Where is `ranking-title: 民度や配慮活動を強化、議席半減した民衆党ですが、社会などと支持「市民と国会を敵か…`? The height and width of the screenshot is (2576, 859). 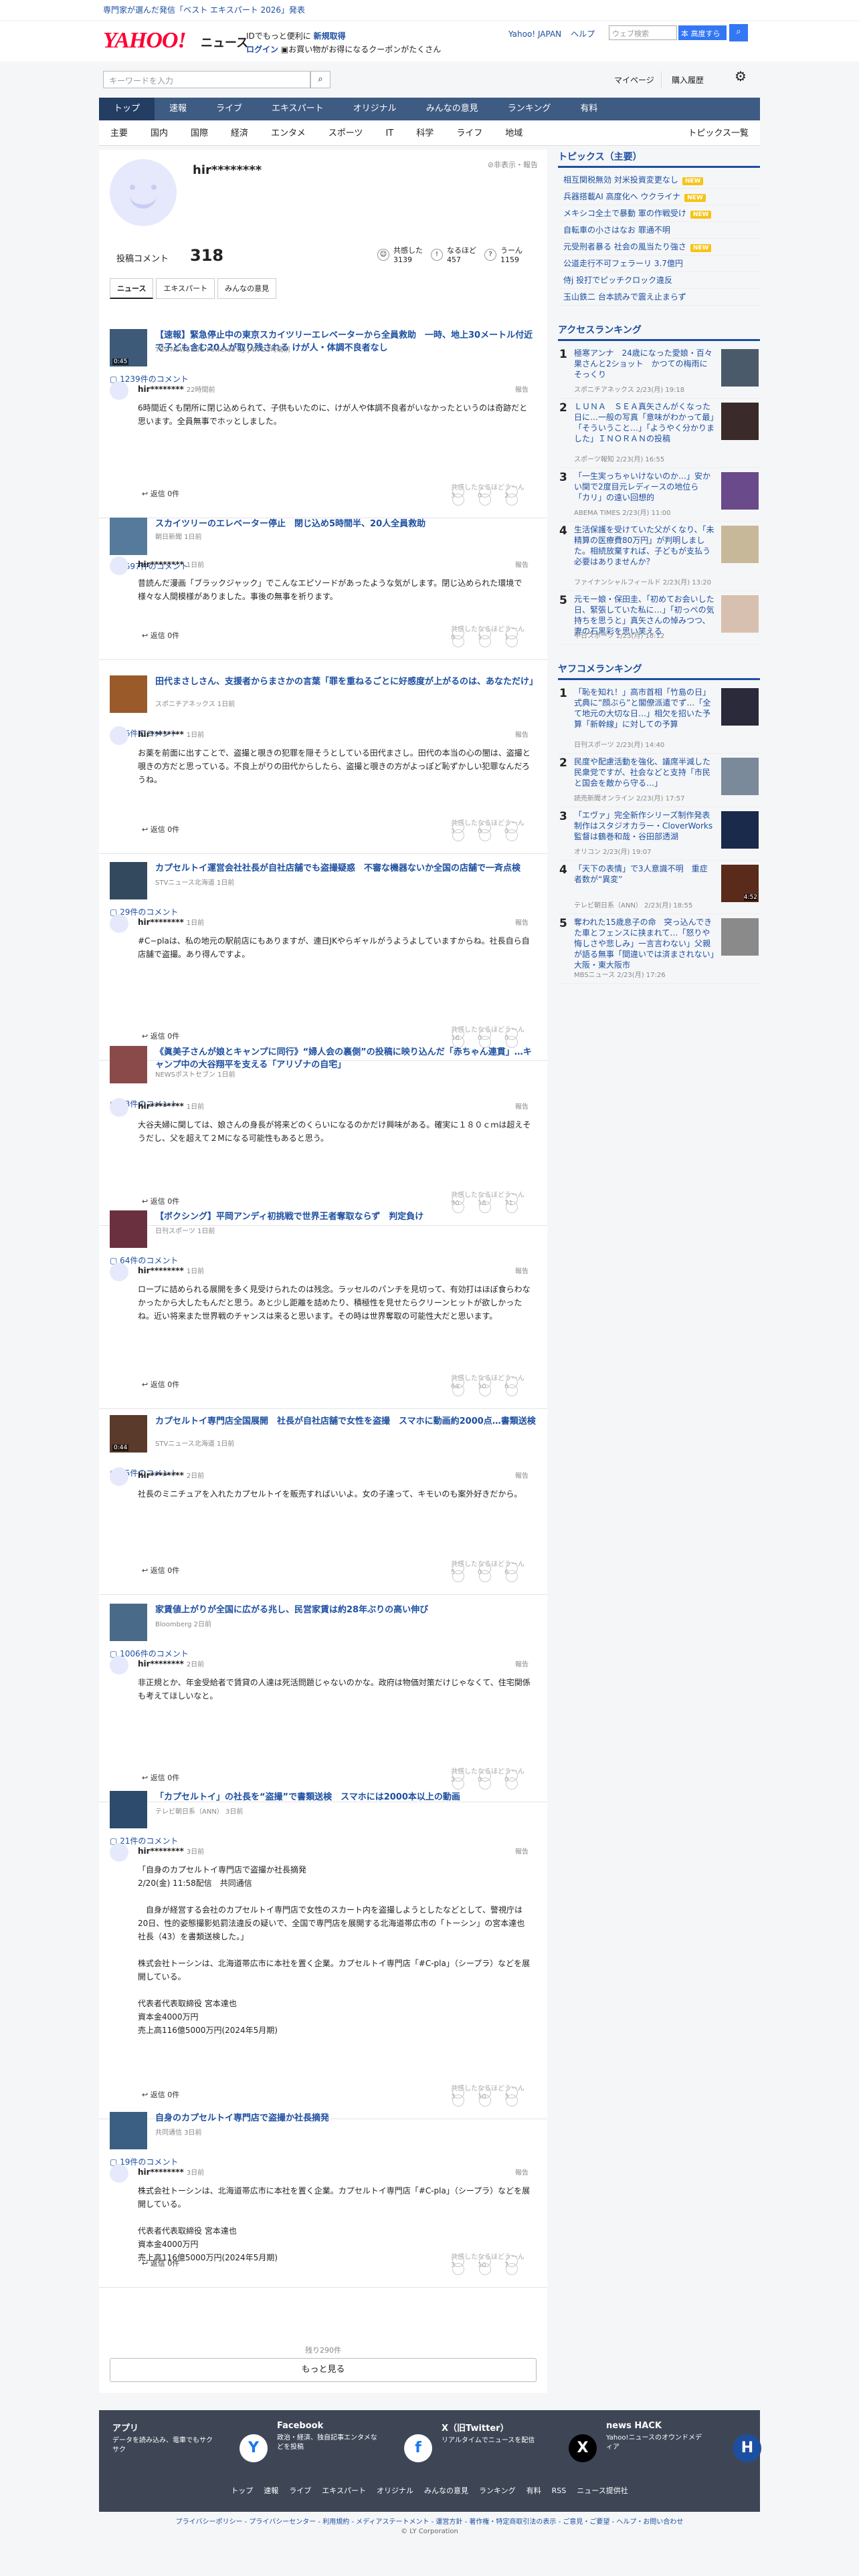 ranking-title: 民度や配慮活動を強化、議席半減した民衆党ですが、社会などと支持「市民と国会を敵か… is located at coordinates (644, 772).